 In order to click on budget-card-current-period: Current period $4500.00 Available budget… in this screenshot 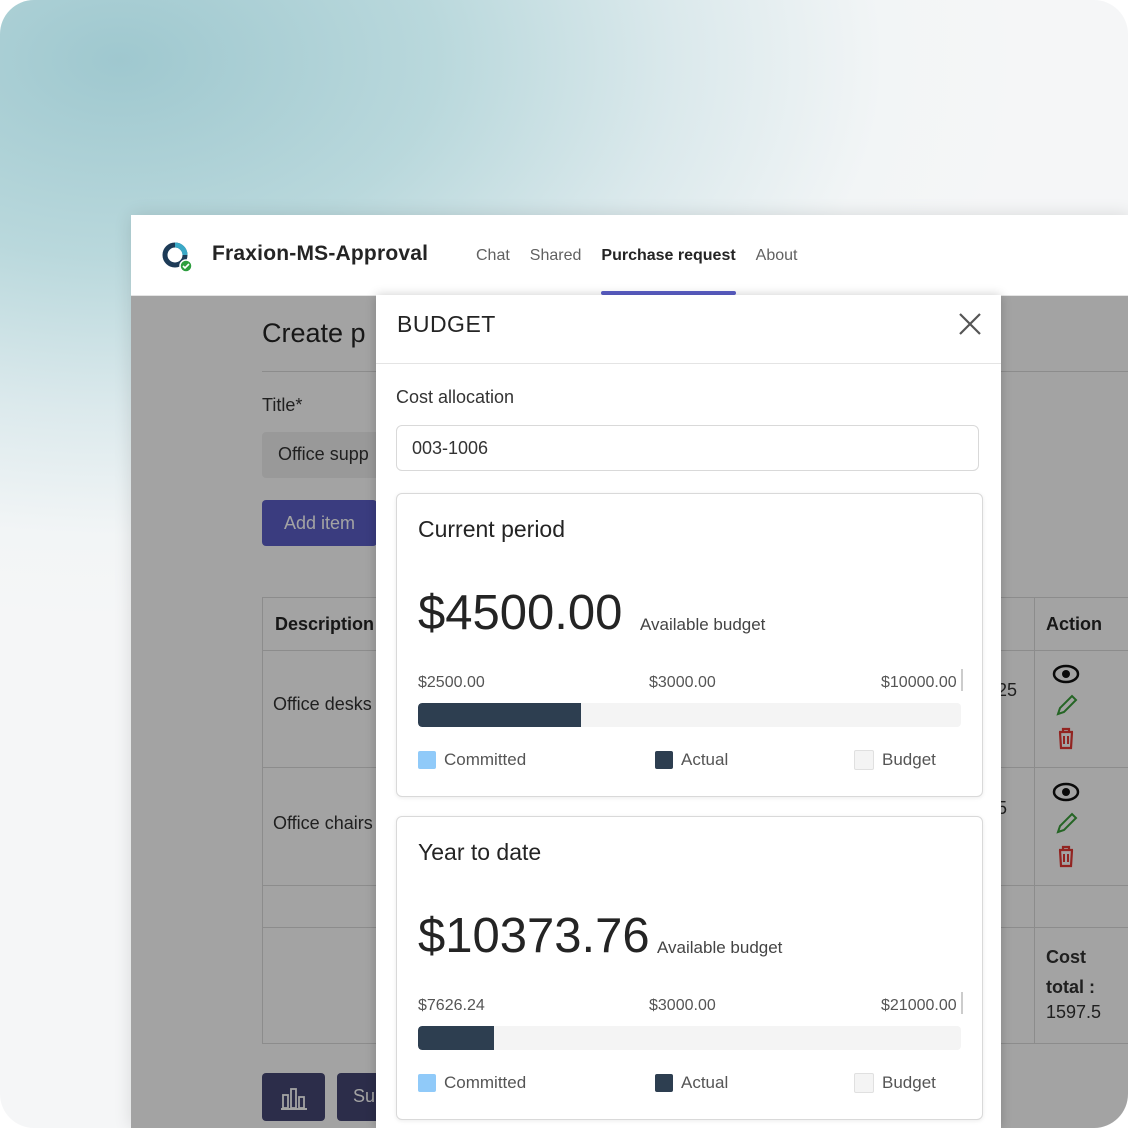, I will do `click(689, 645)`.